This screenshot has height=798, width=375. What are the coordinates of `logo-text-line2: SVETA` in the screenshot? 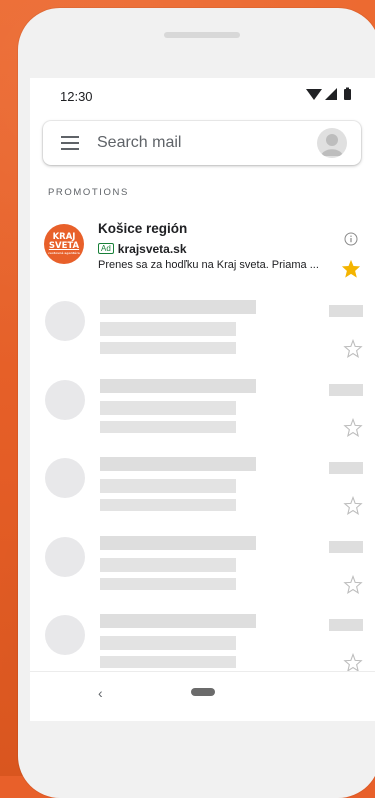 It's located at (64, 246).